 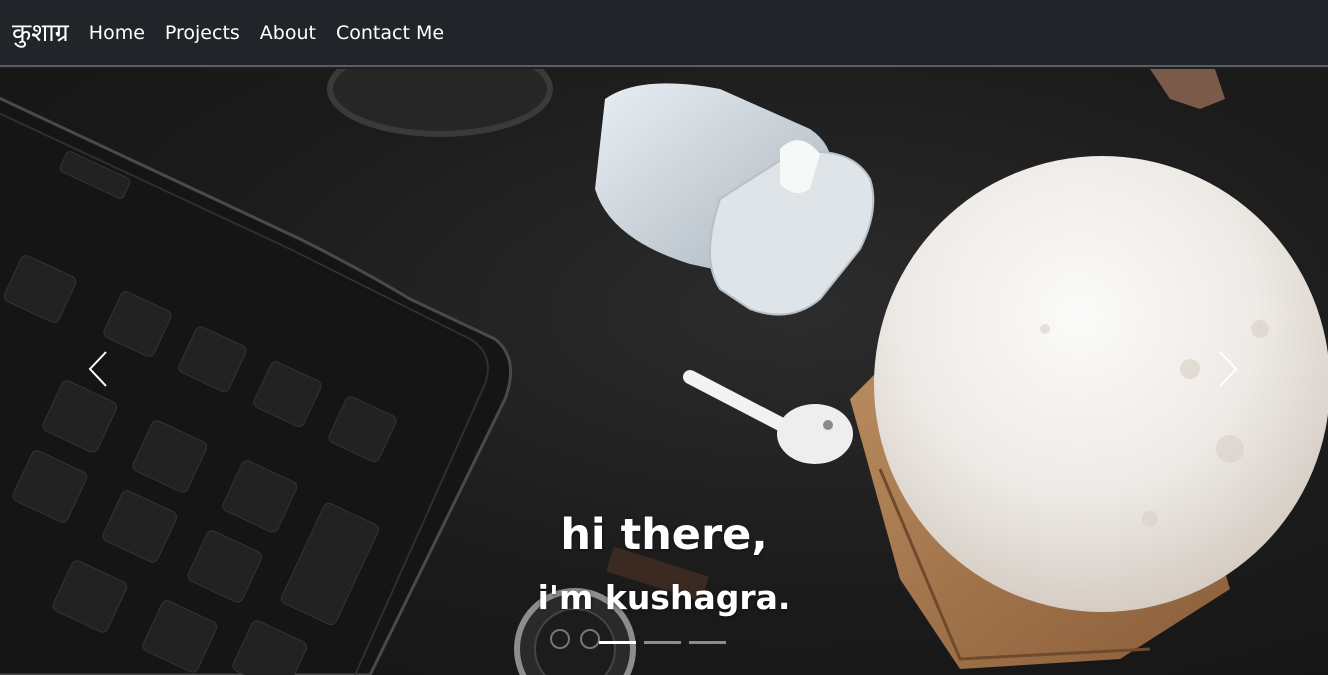 I want to click on carousel-prev-button, so click(x=98, y=369).